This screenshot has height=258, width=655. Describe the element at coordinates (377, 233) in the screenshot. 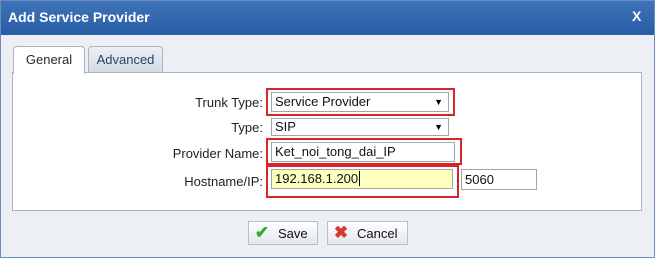

I see `cancel-button-label: Cancel` at that location.